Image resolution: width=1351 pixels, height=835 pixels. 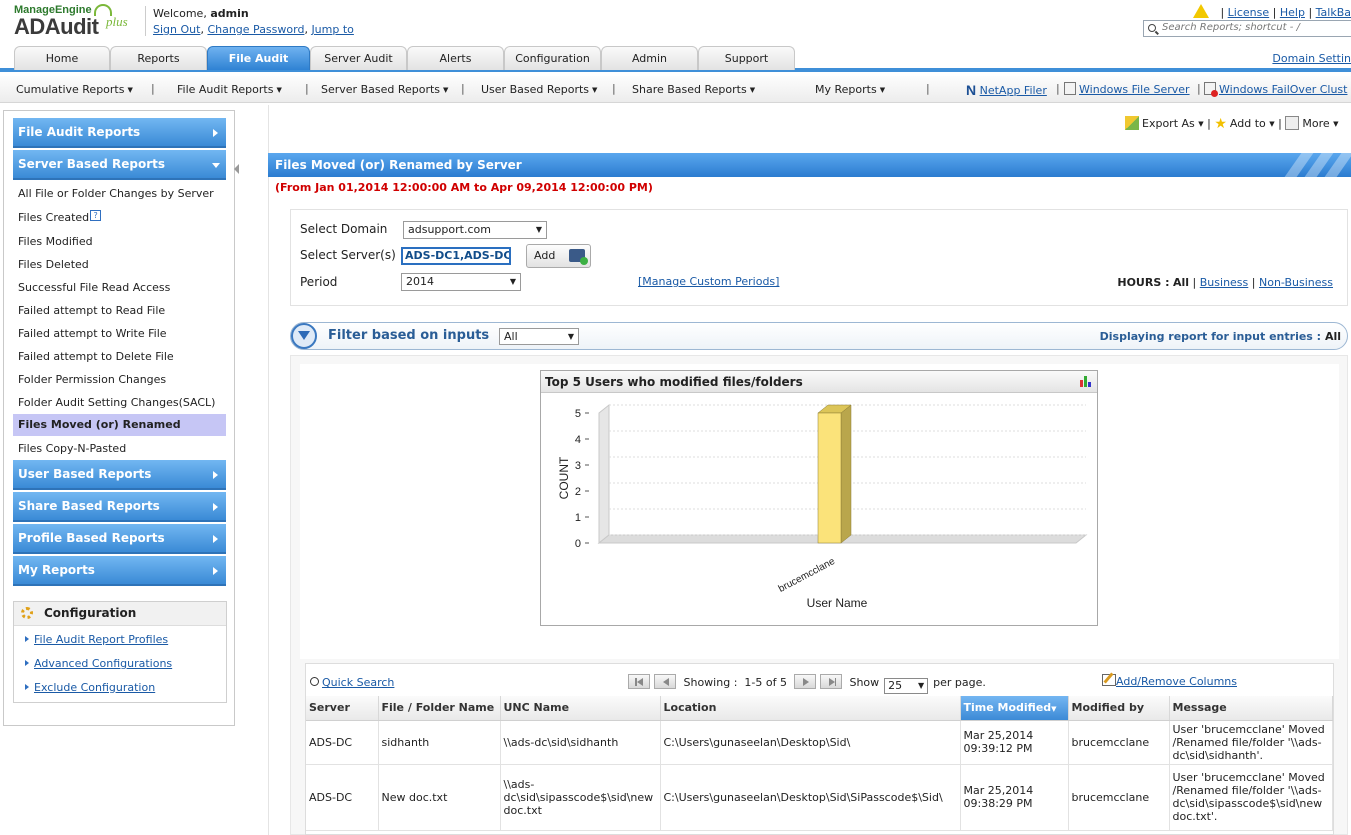 I want to click on warning-icon, so click(x=1200, y=11).